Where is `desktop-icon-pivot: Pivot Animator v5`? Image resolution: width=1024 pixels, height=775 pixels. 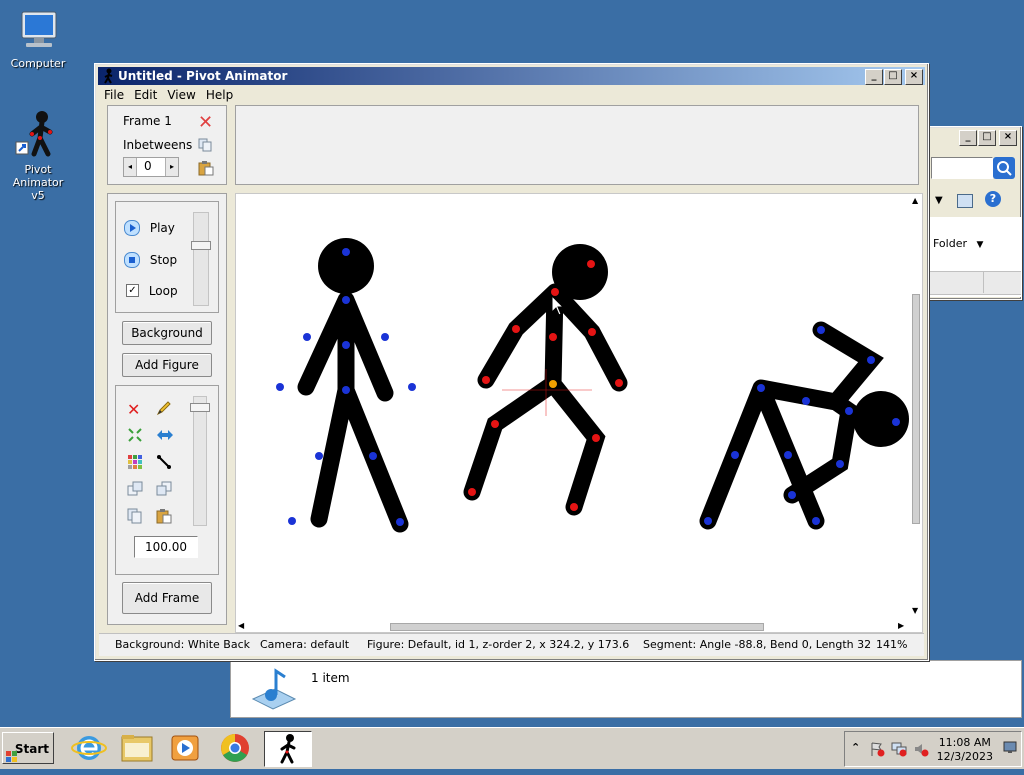 desktop-icon-pivot: Pivot Animator v5 is located at coordinates (39, 156).